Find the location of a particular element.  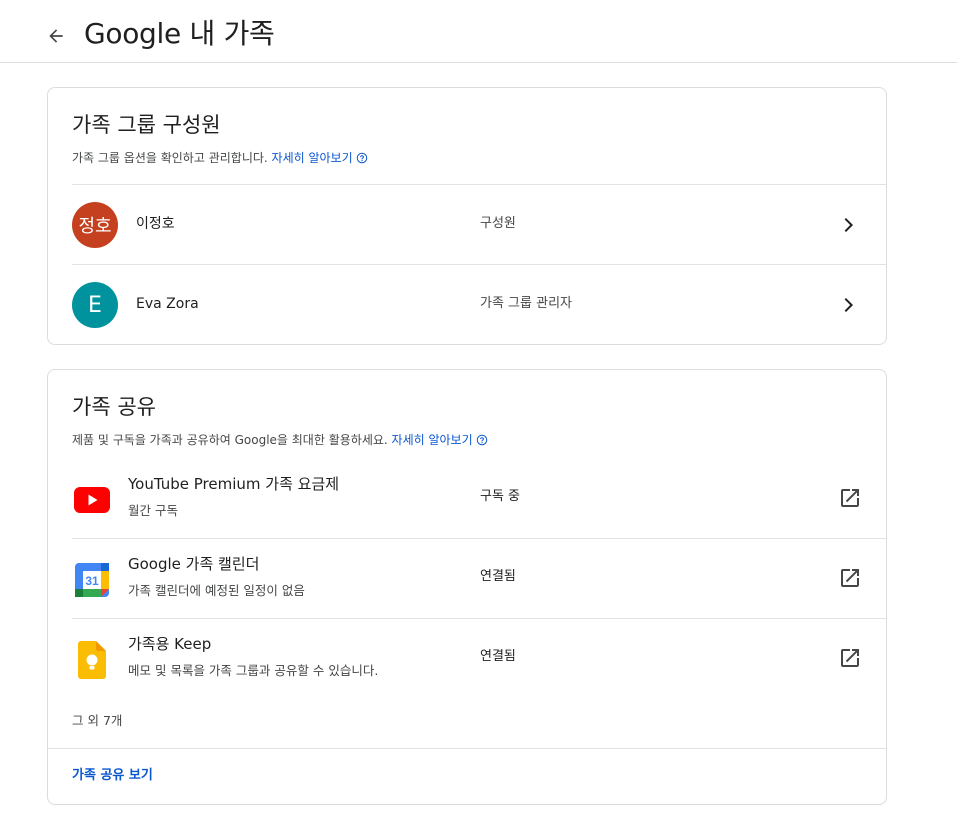

share-row-youtube-premium: YouTube Premium 가족 요금제 월간 구독 구독 중 is located at coordinates (467, 498).